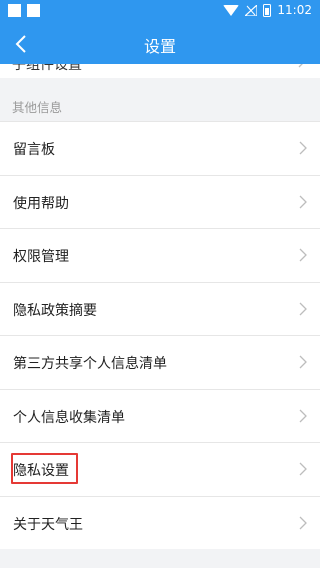 This screenshot has width=320, height=568. Describe the element at coordinates (160, 148) in the screenshot. I see `list-item-message-board: 留言板` at that location.